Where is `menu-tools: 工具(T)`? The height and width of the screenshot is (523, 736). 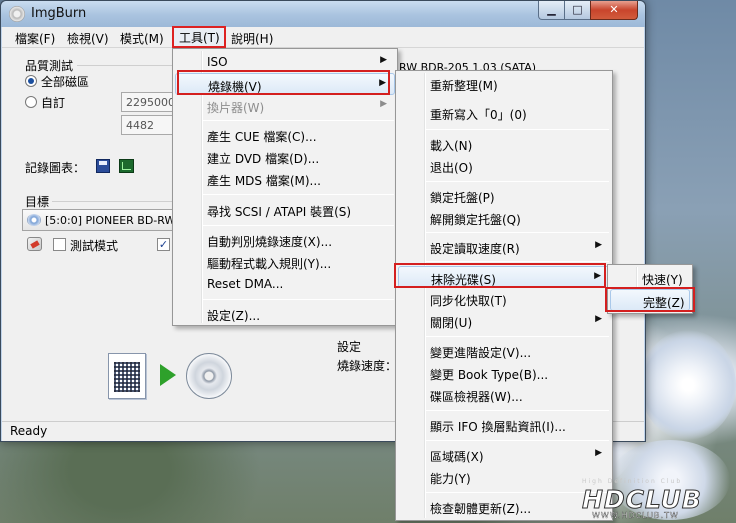
menu-tools: 工具(T) is located at coordinates (199, 37).